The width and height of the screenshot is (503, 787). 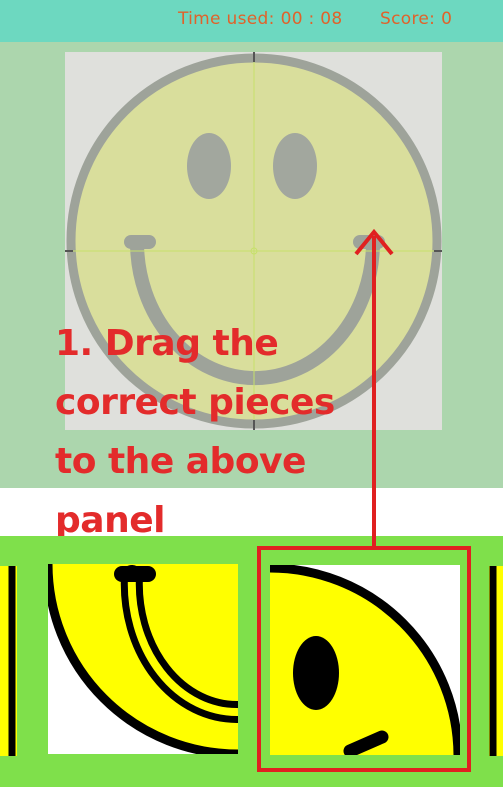 What do you see at coordinates (8, 661) in the screenshot?
I see `piece-partial-left` at bounding box center [8, 661].